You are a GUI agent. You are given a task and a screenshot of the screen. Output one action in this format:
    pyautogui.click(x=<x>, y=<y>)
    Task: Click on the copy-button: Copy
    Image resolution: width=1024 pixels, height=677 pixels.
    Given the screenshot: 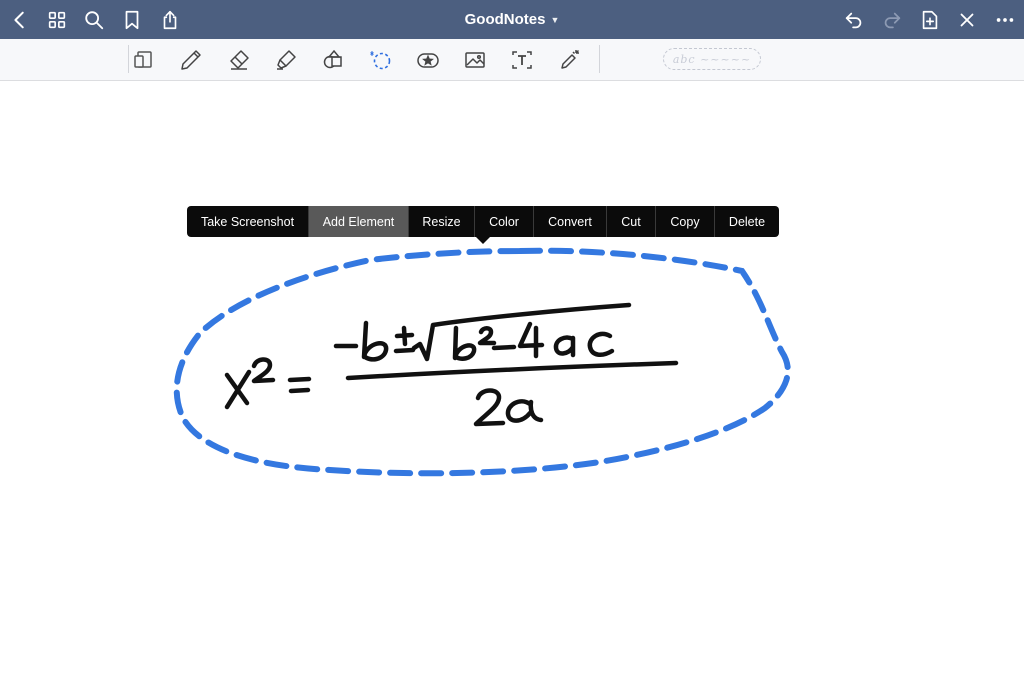 What is the action you would take?
    pyautogui.click(x=685, y=221)
    